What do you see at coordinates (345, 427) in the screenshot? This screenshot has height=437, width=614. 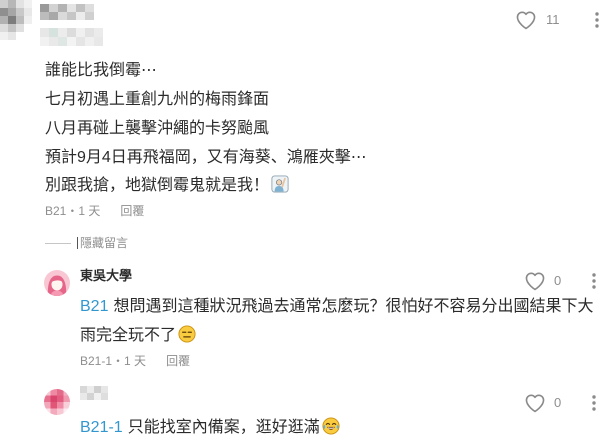 I see `reply-text-line: B21-1 只能找室內備案，逛好逛滿` at bounding box center [345, 427].